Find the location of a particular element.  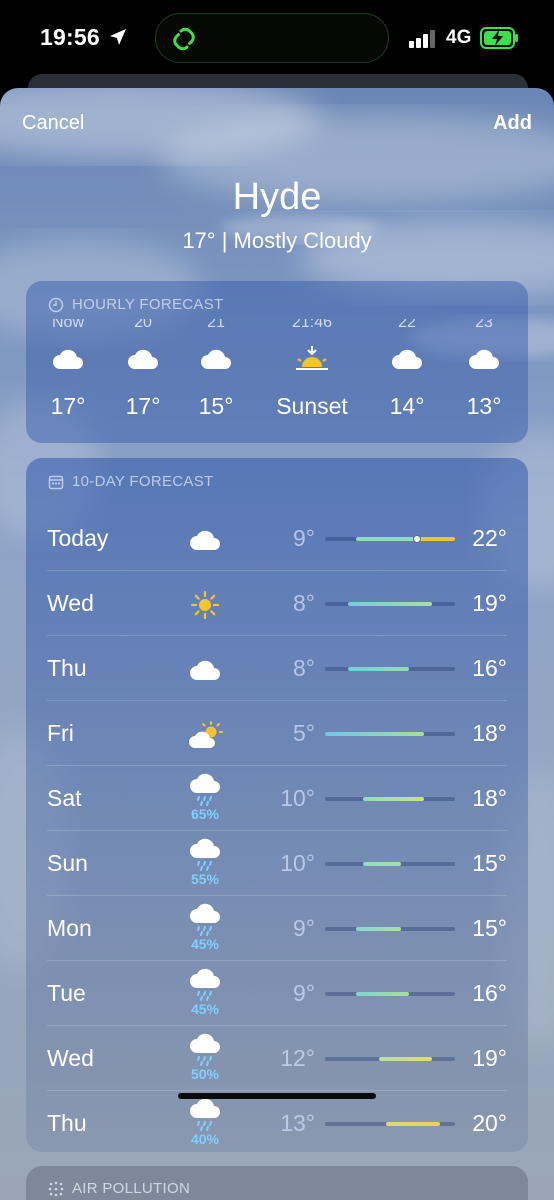

day-row: Wed 8° 19° is located at coordinates (277, 603).